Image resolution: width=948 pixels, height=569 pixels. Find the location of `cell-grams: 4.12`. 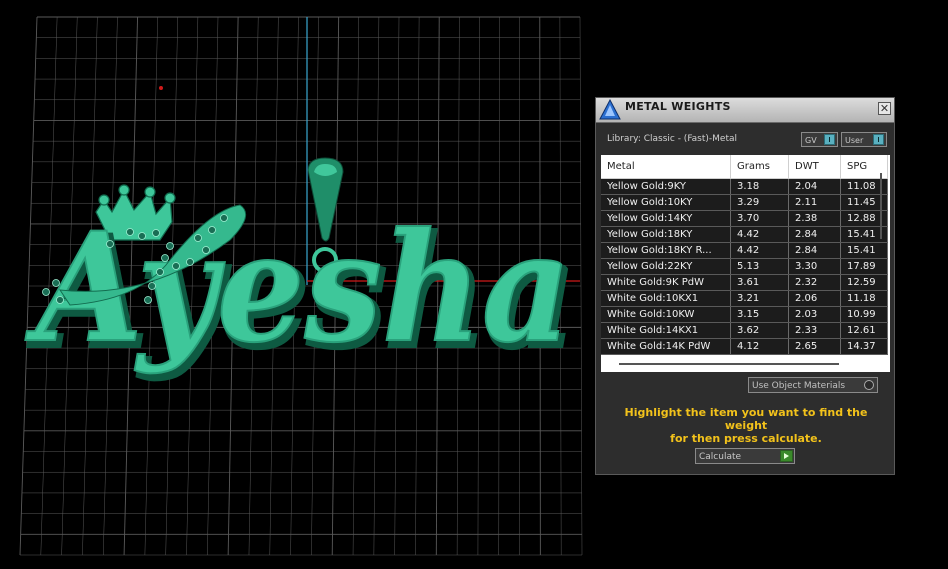

cell-grams: 4.12 is located at coordinates (759, 346).